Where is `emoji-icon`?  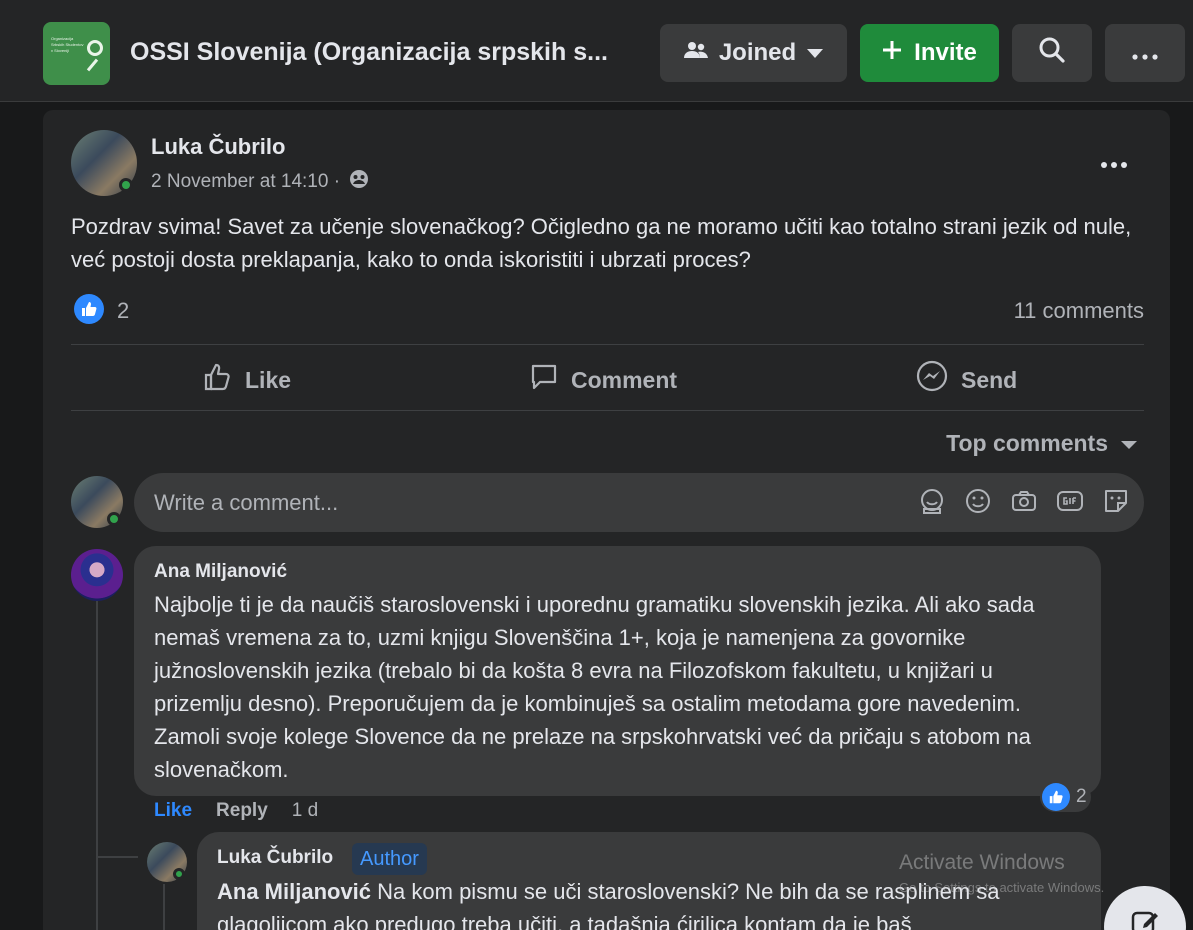 emoji-icon is located at coordinates (978, 501).